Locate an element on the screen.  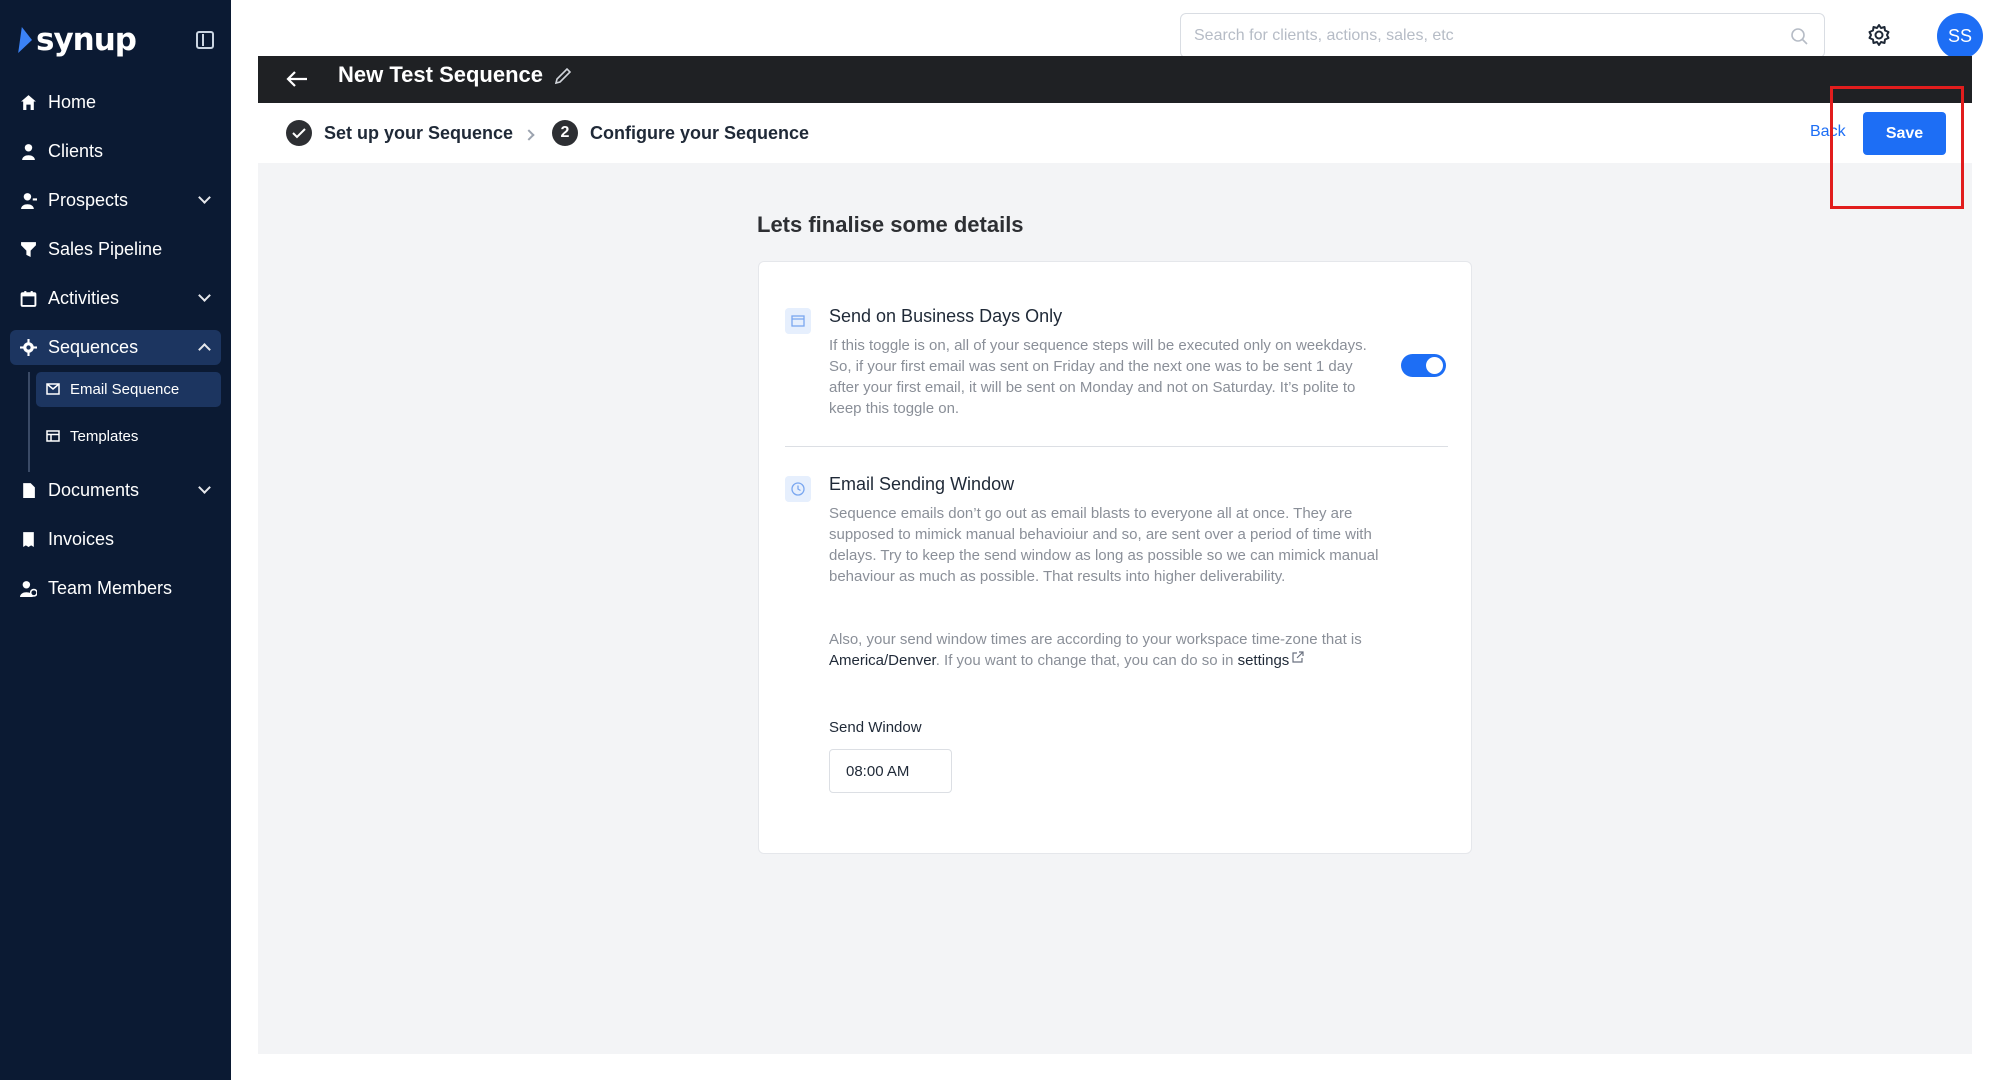
receipt-icon is located at coordinates (28, 539).